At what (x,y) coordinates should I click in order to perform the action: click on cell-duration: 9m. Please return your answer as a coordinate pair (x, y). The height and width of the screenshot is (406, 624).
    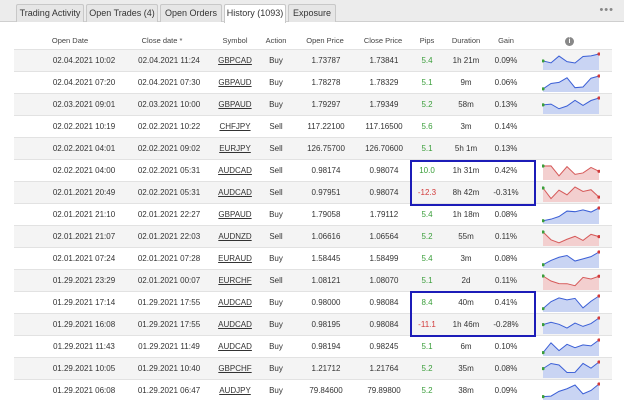
    Looking at the image, I should click on (466, 82).